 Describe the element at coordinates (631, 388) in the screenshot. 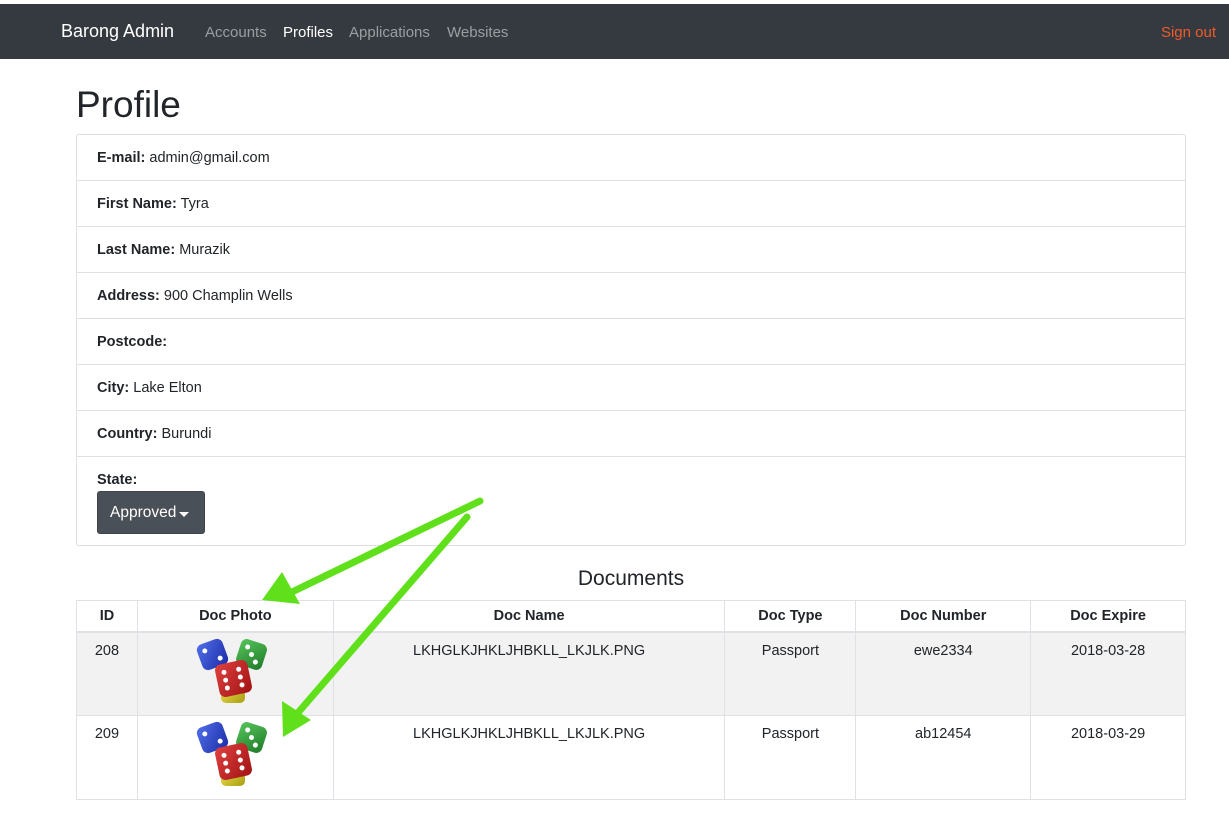

I see `profile-row-city: City: Lake Elton` at that location.